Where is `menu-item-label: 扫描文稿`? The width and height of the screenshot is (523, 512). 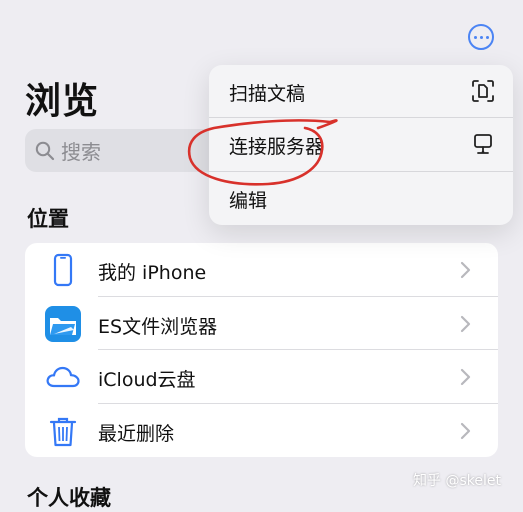 menu-item-label: 扫描文稿 is located at coordinates (267, 94).